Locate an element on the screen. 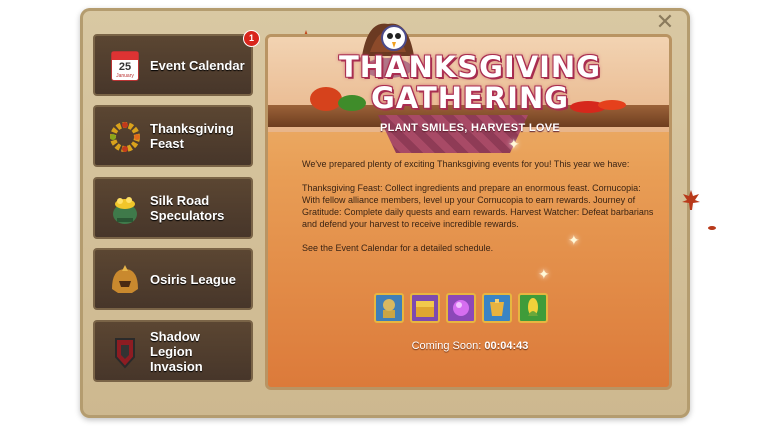 This screenshot has height=432, width=768. countdown-timer: 00:04:43 is located at coordinates (506, 346).